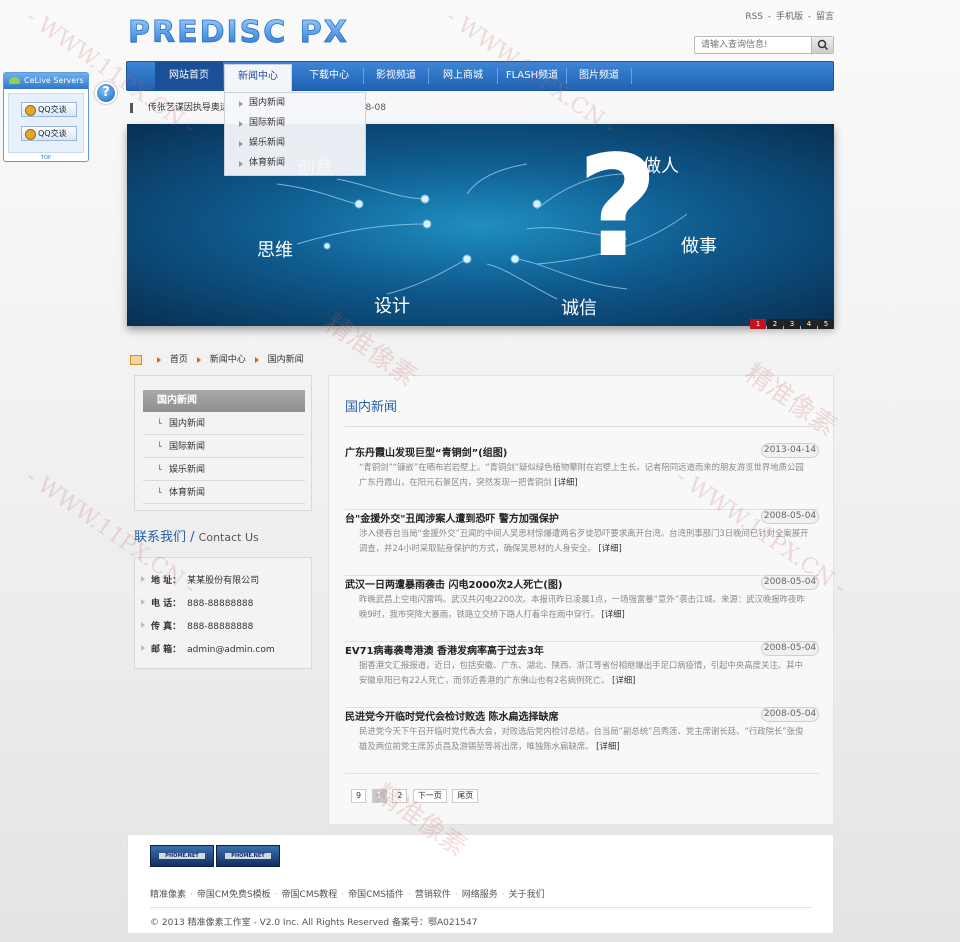  Describe the element at coordinates (228, 360) in the screenshot. I see `breadcrumb-news: 新闻中心` at that location.